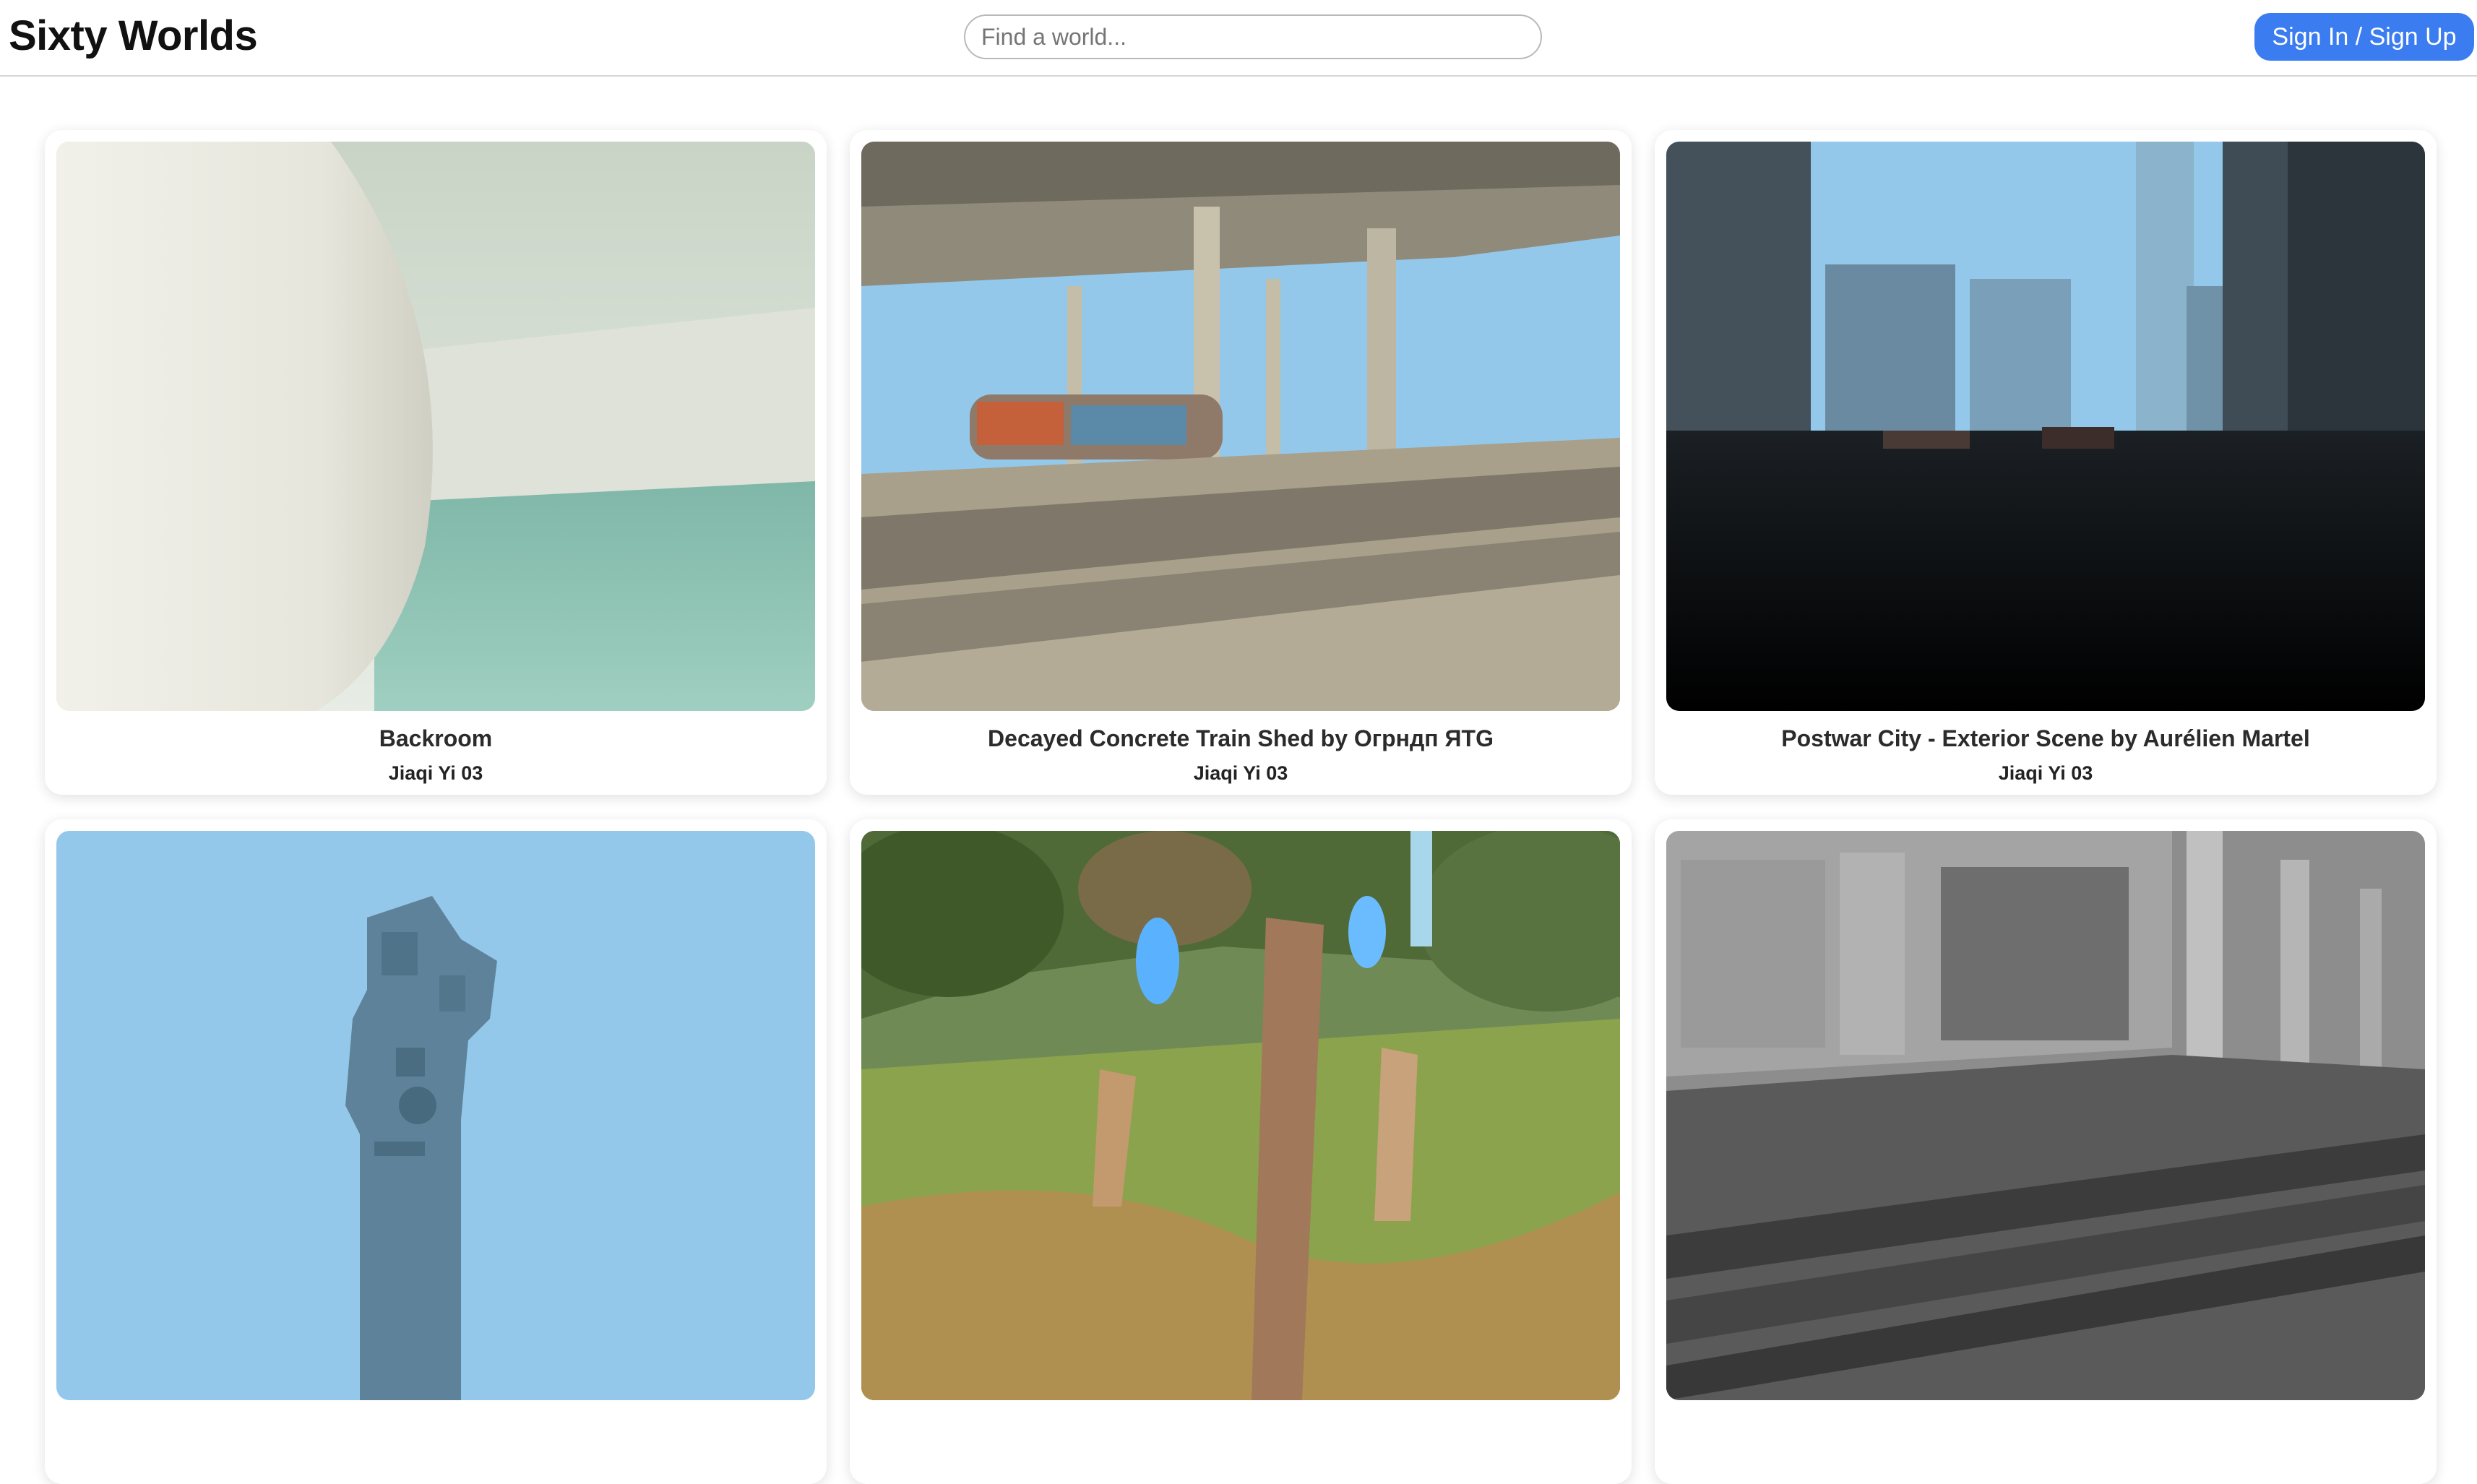  What do you see at coordinates (2045, 1115) in the screenshot?
I see `world-thumbnail-grey-train` at bounding box center [2045, 1115].